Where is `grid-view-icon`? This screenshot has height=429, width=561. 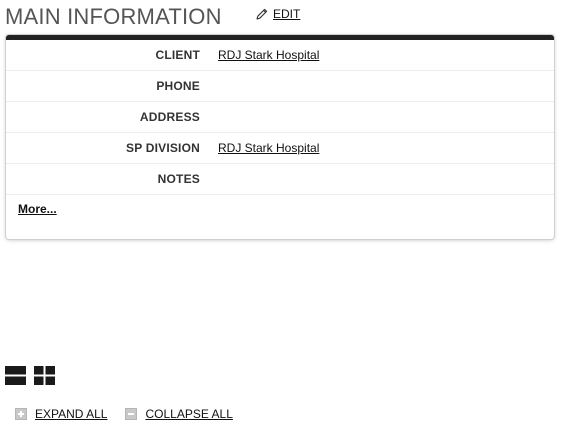
grid-view-icon is located at coordinates (44, 375).